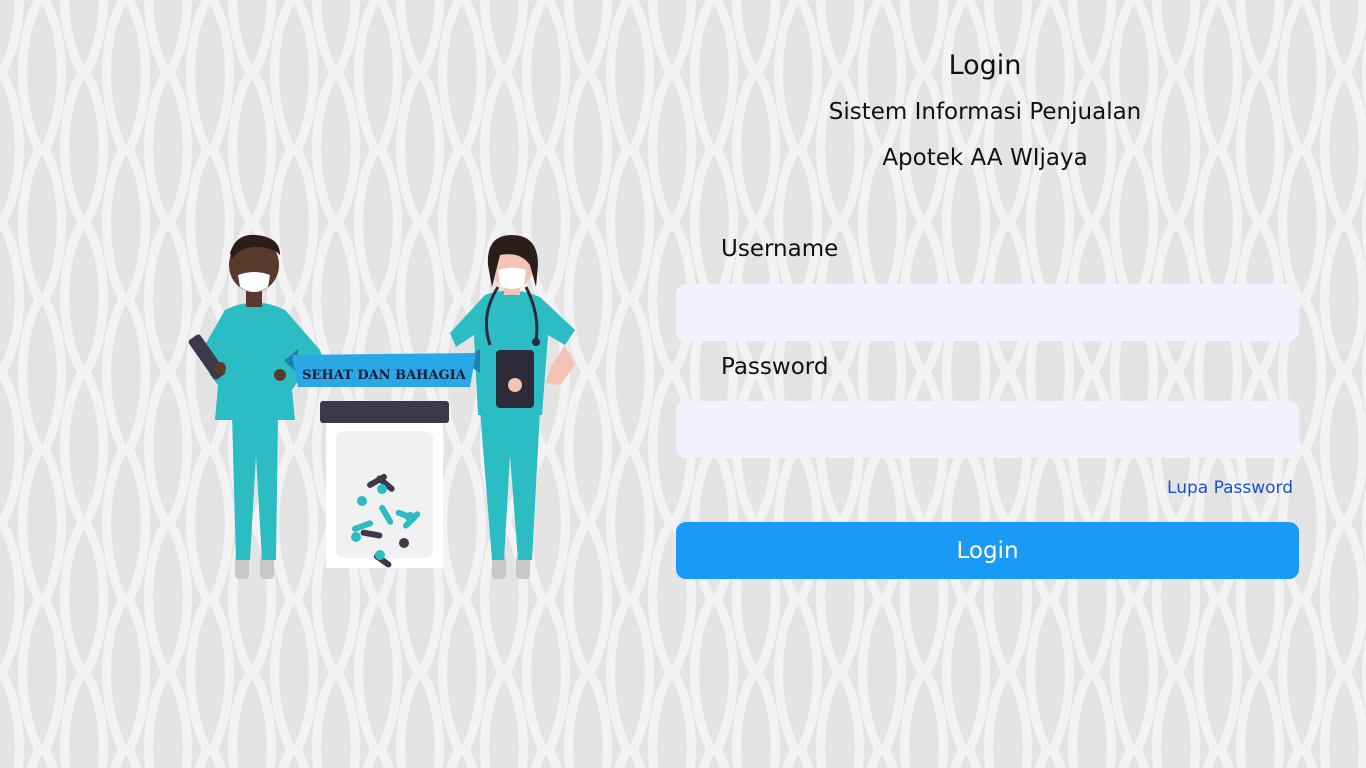 Image resolution: width=1366 pixels, height=768 pixels. I want to click on app-subtitle-line2: Apotek AA WIjaya, so click(985, 158).